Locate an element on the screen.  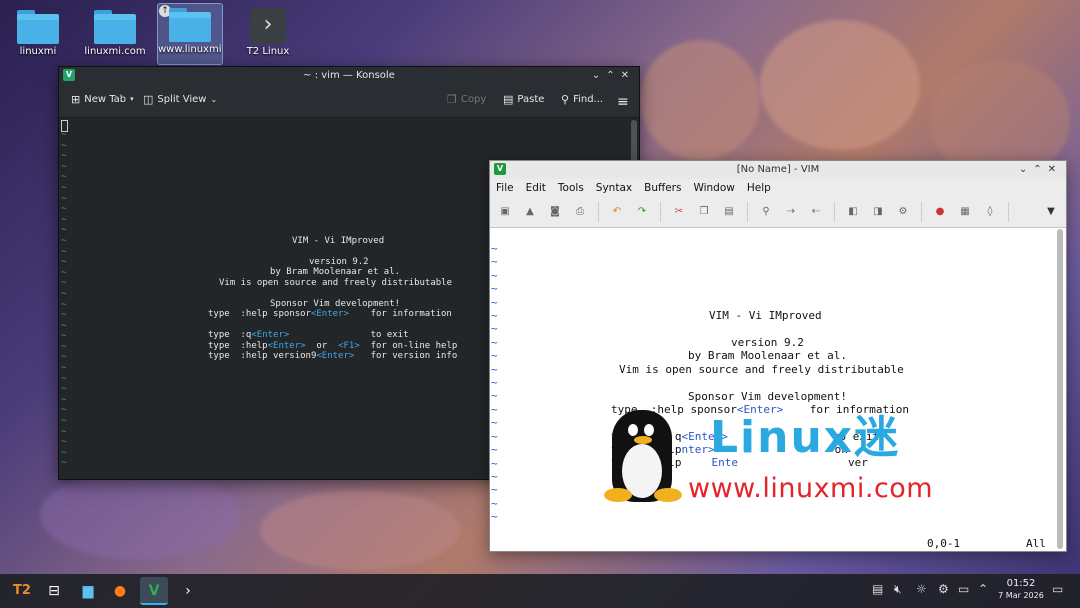
terminal-icon: › is located at coordinates (268, 26).